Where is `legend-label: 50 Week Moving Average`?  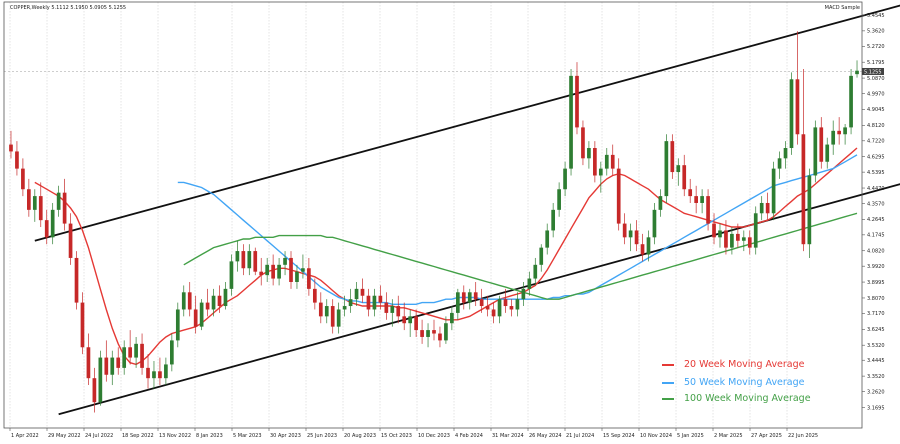 legend-label: 50 Week Moving Average is located at coordinates (744, 382).